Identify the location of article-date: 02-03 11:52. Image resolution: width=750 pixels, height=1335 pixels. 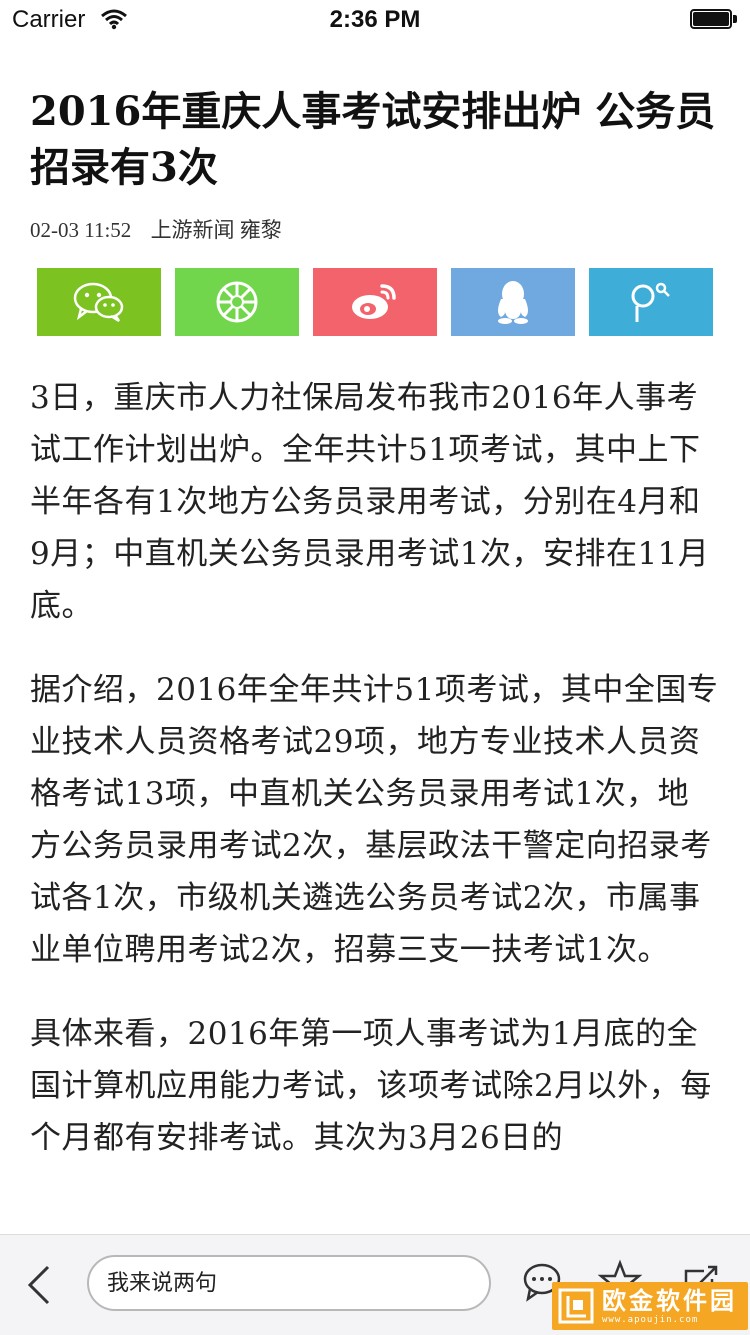
(81, 230).